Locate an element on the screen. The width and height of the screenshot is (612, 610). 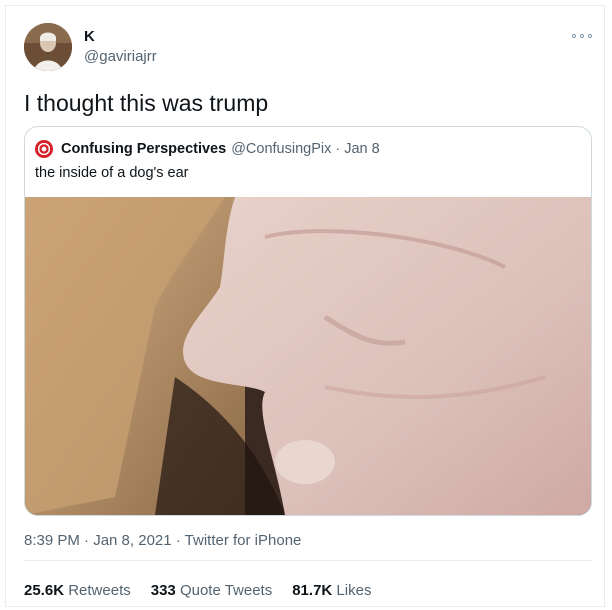
author-avatar is located at coordinates (48, 47).